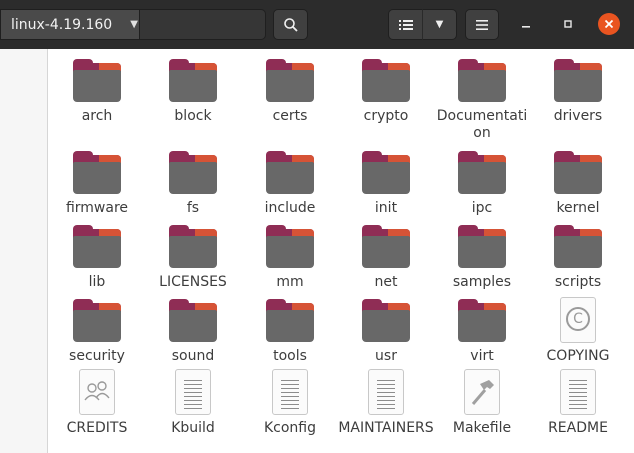  I want to click on contacts-file-icon, so click(97, 393).